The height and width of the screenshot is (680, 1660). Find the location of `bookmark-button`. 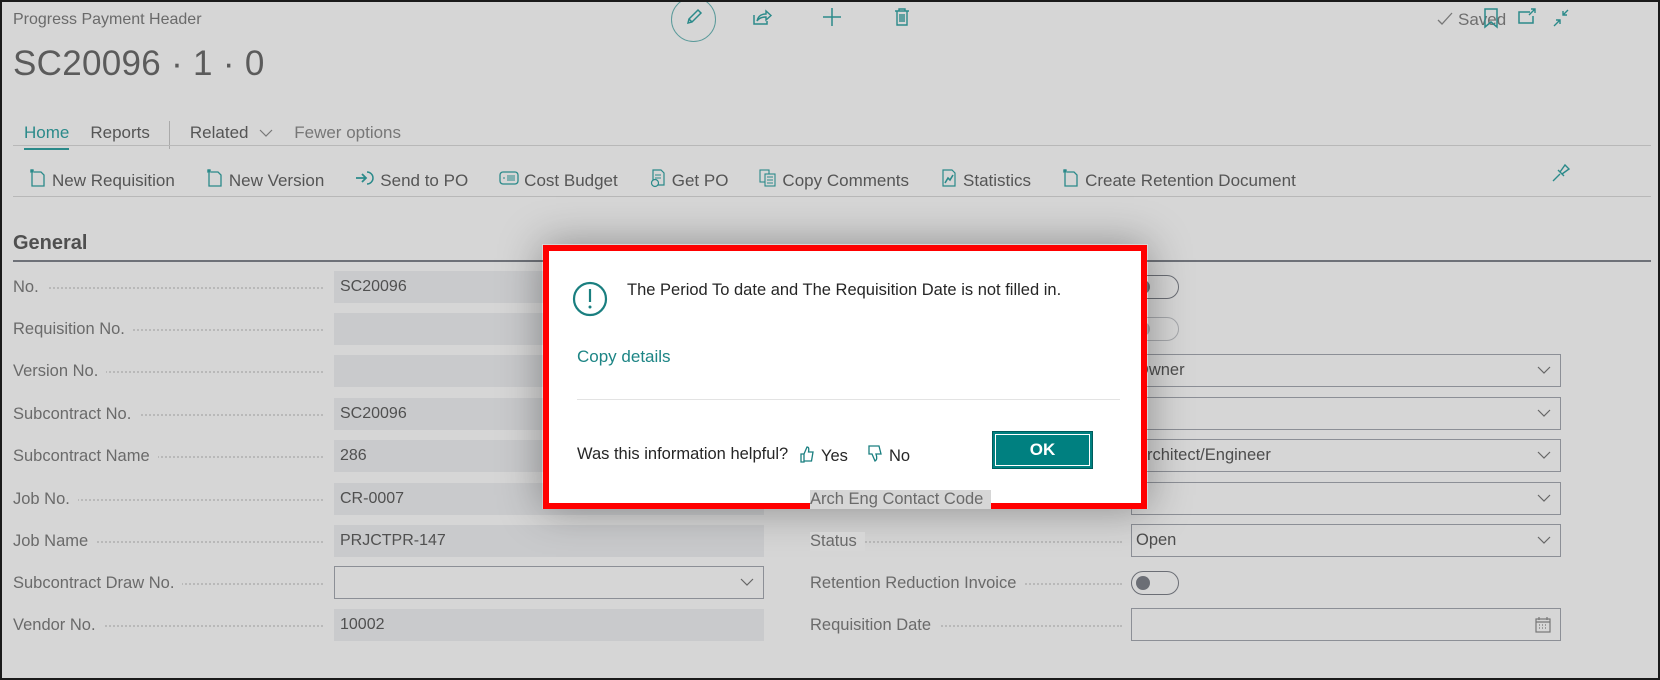

bookmark-button is located at coordinates (1491, 20).